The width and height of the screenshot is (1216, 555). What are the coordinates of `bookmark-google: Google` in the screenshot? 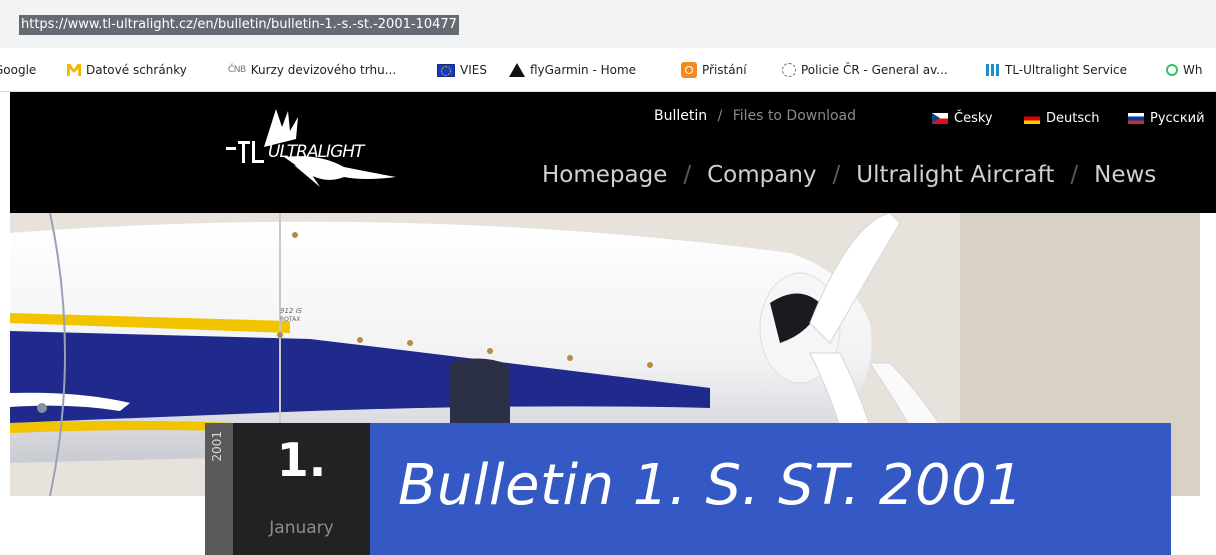 It's located at (18, 70).